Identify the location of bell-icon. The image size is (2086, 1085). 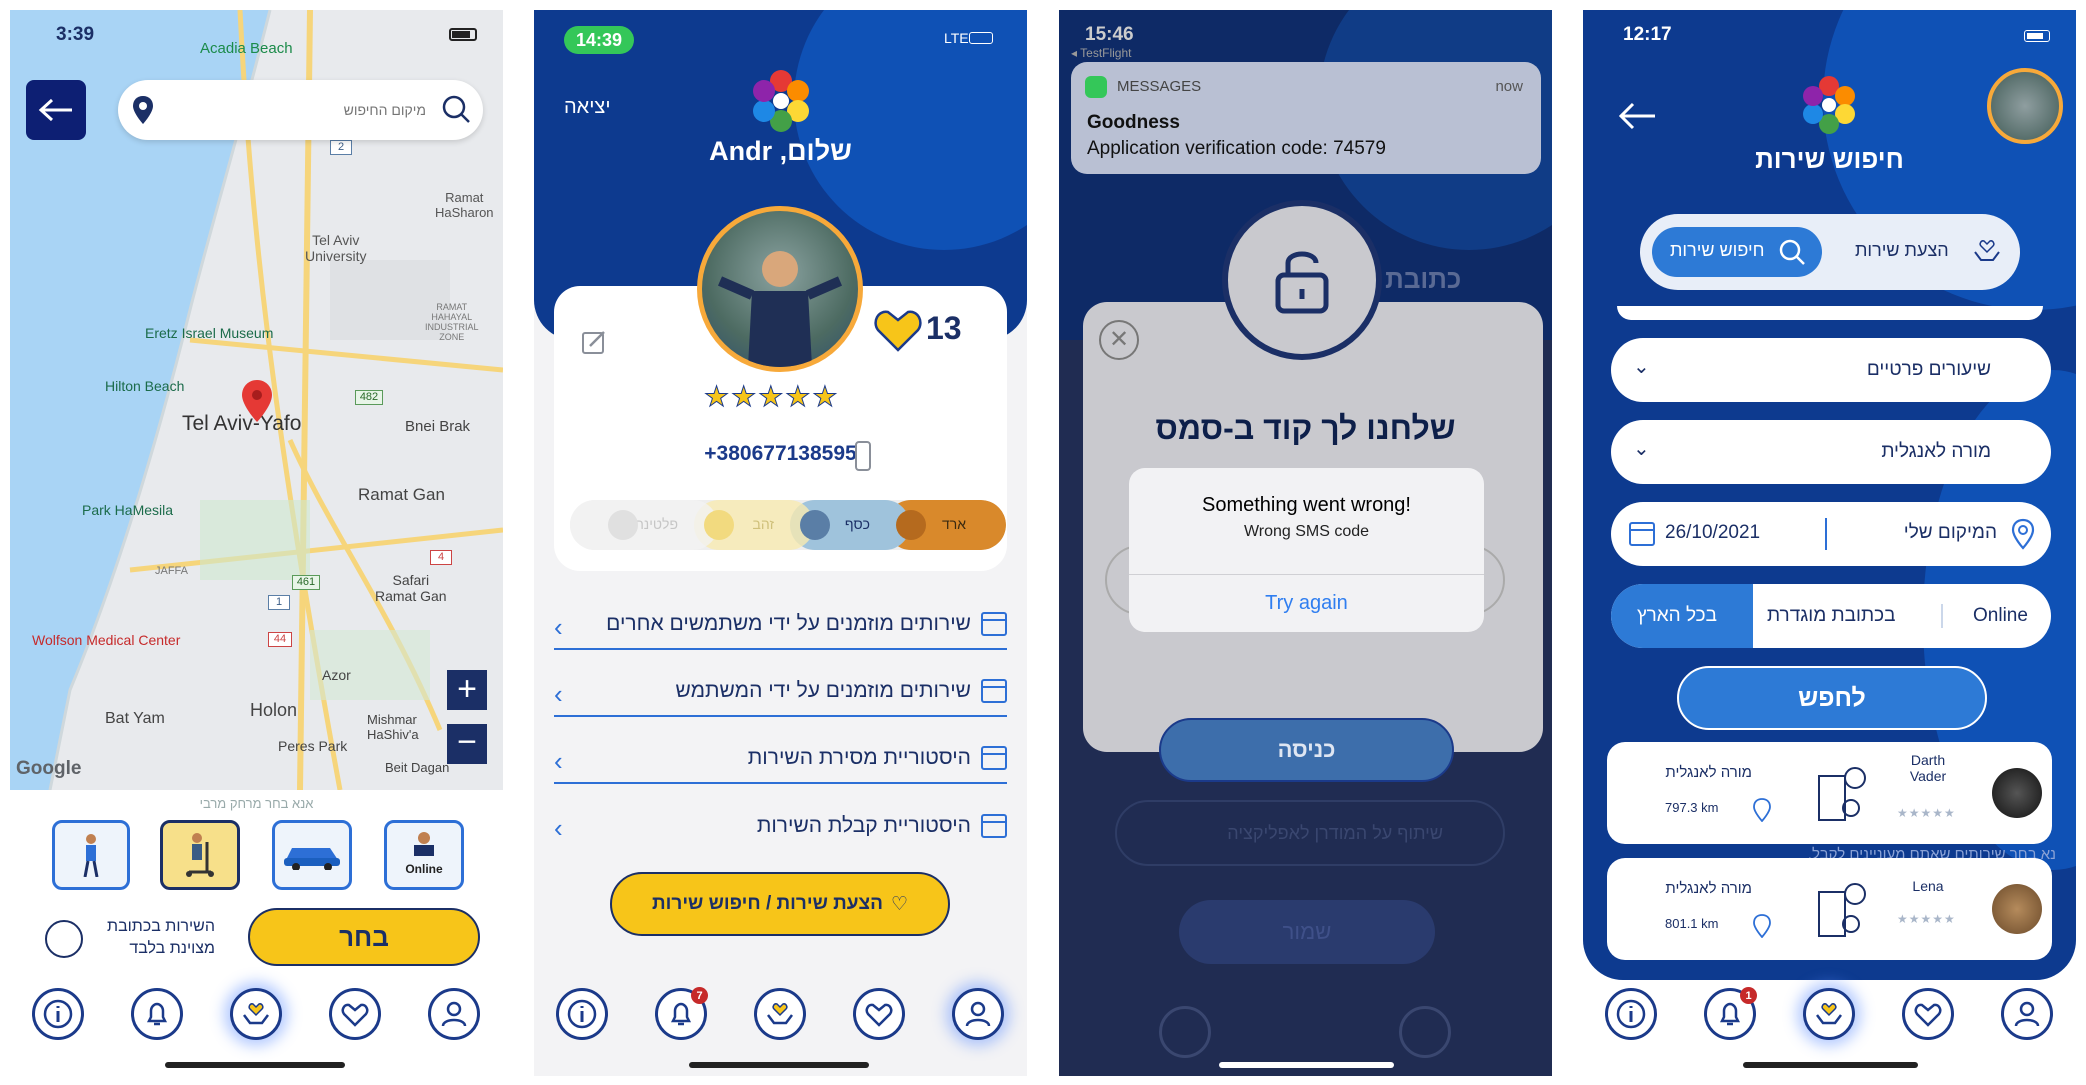
(157, 1014).